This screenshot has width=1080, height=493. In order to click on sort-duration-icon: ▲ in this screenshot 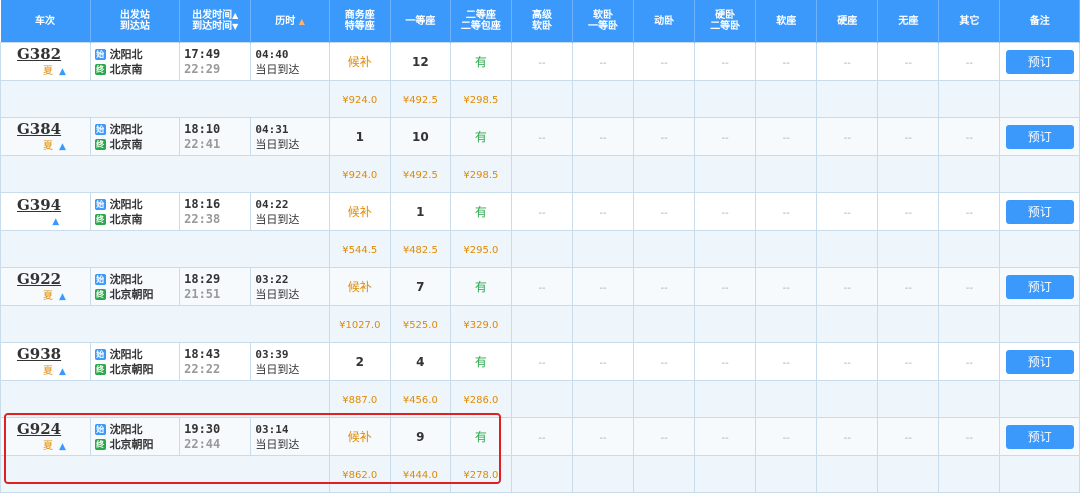, I will do `click(302, 21)`.